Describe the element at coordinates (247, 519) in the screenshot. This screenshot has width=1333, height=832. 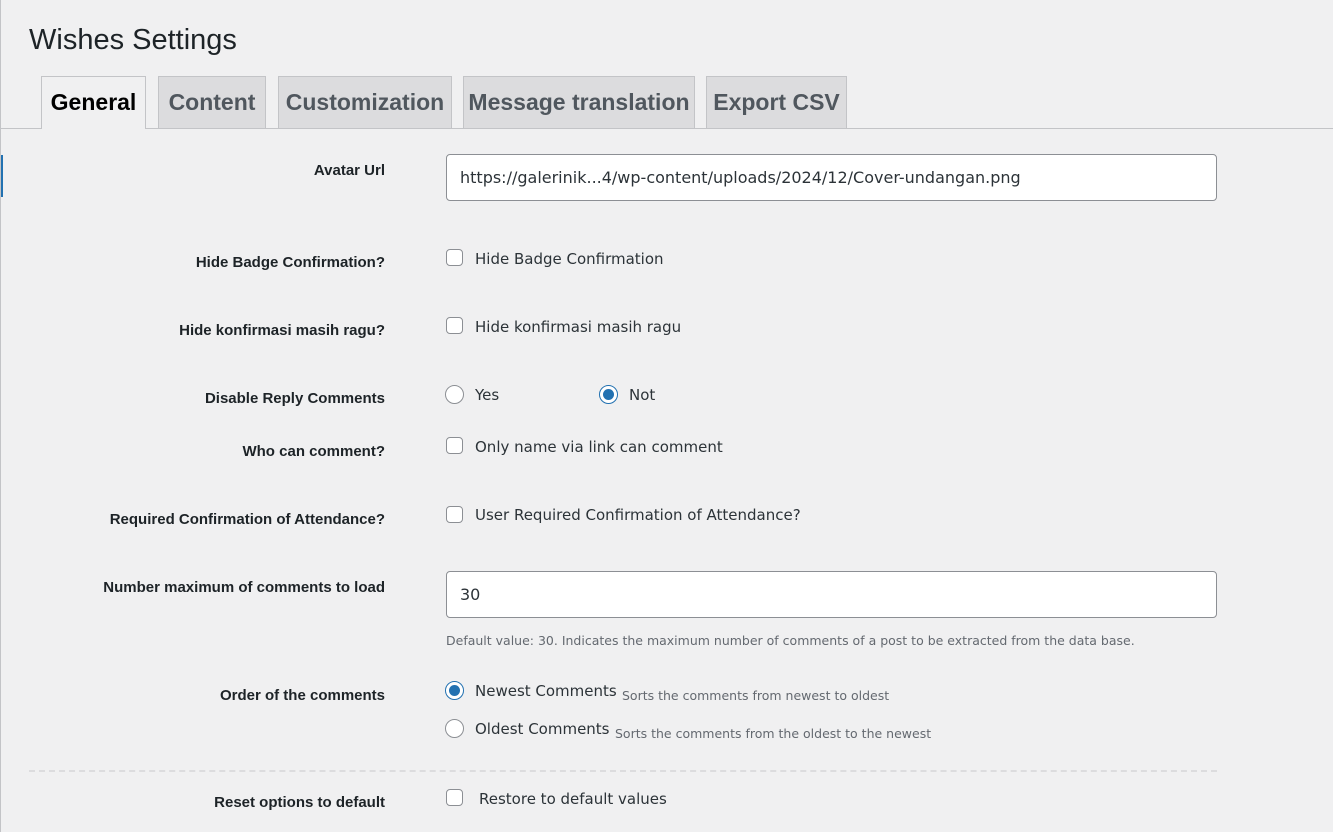
I see `required-attendance-label: Required Confirmation of Attendance?` at that location.